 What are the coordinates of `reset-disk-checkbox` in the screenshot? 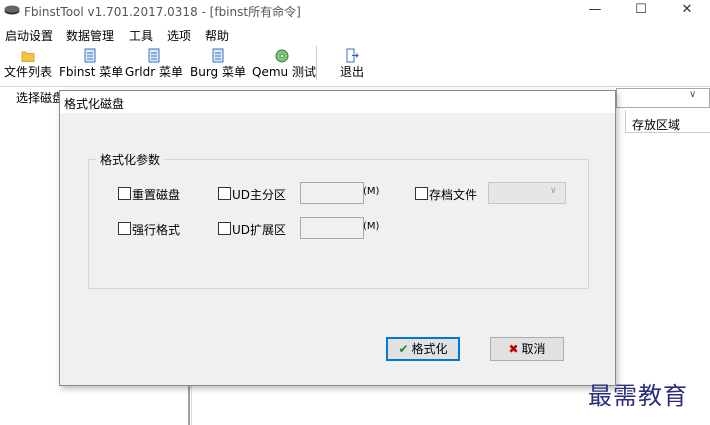 It's located at (124, 193).